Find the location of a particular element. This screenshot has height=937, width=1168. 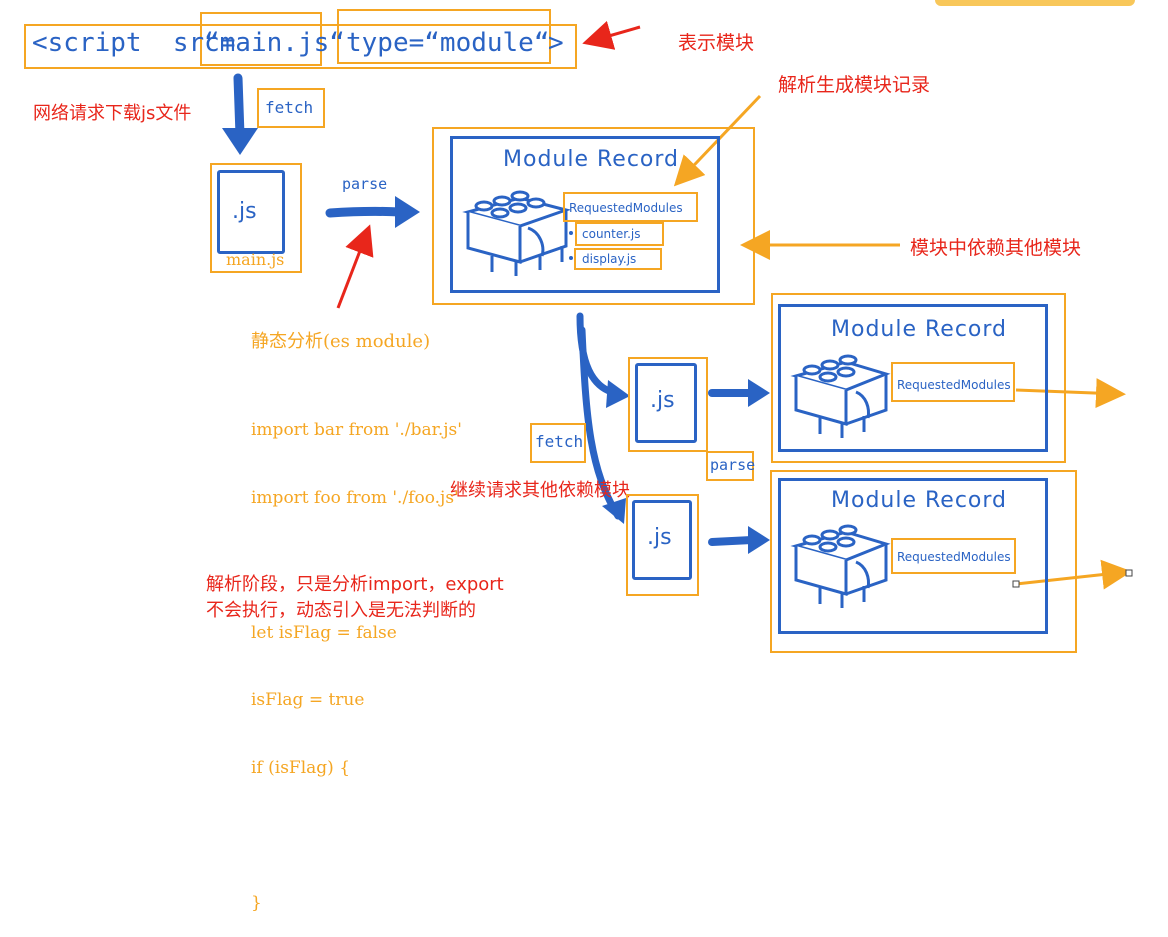

module-record-2-title: Module Record is located at coordinates (919, 329).